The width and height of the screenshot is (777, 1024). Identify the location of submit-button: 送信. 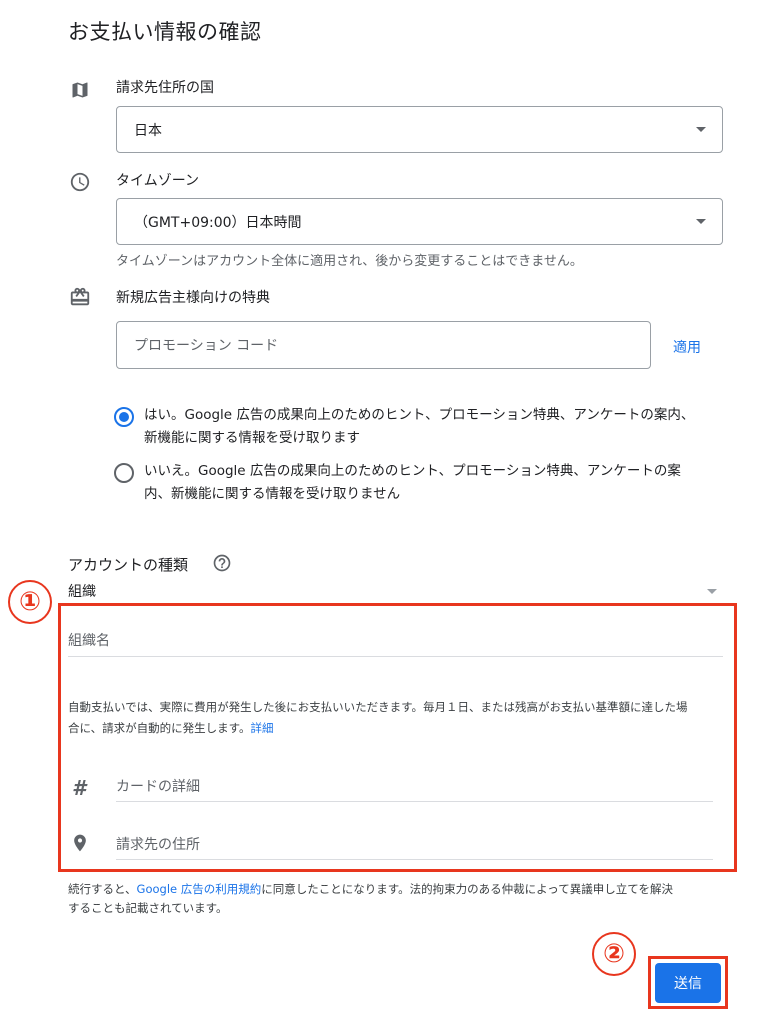
(688, 983).